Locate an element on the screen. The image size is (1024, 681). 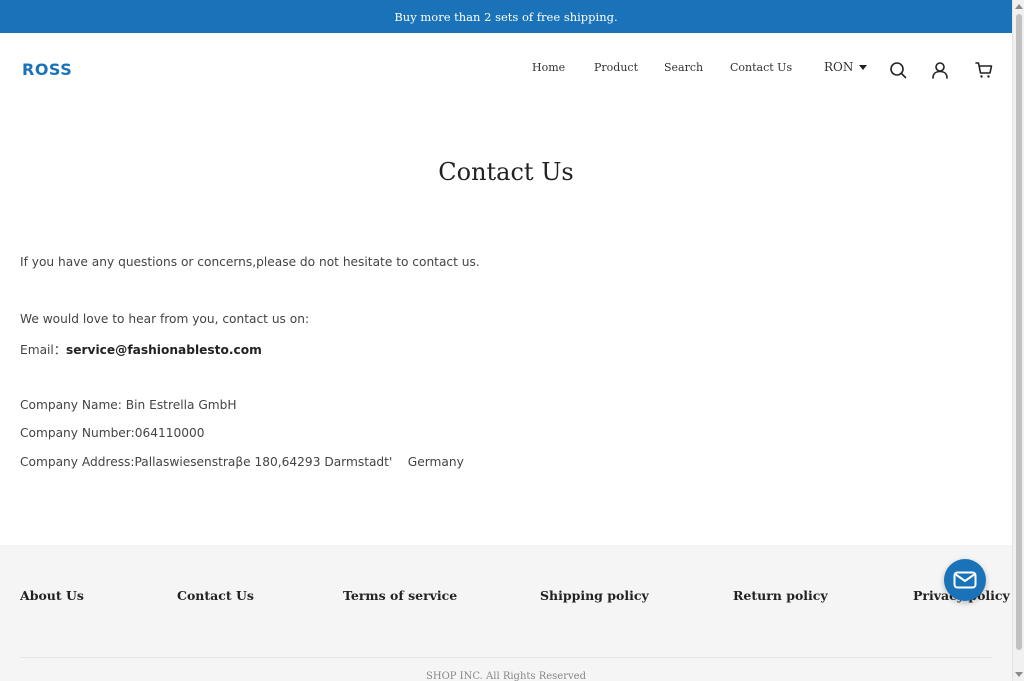
chat-button is located at coordinates (965, 580).